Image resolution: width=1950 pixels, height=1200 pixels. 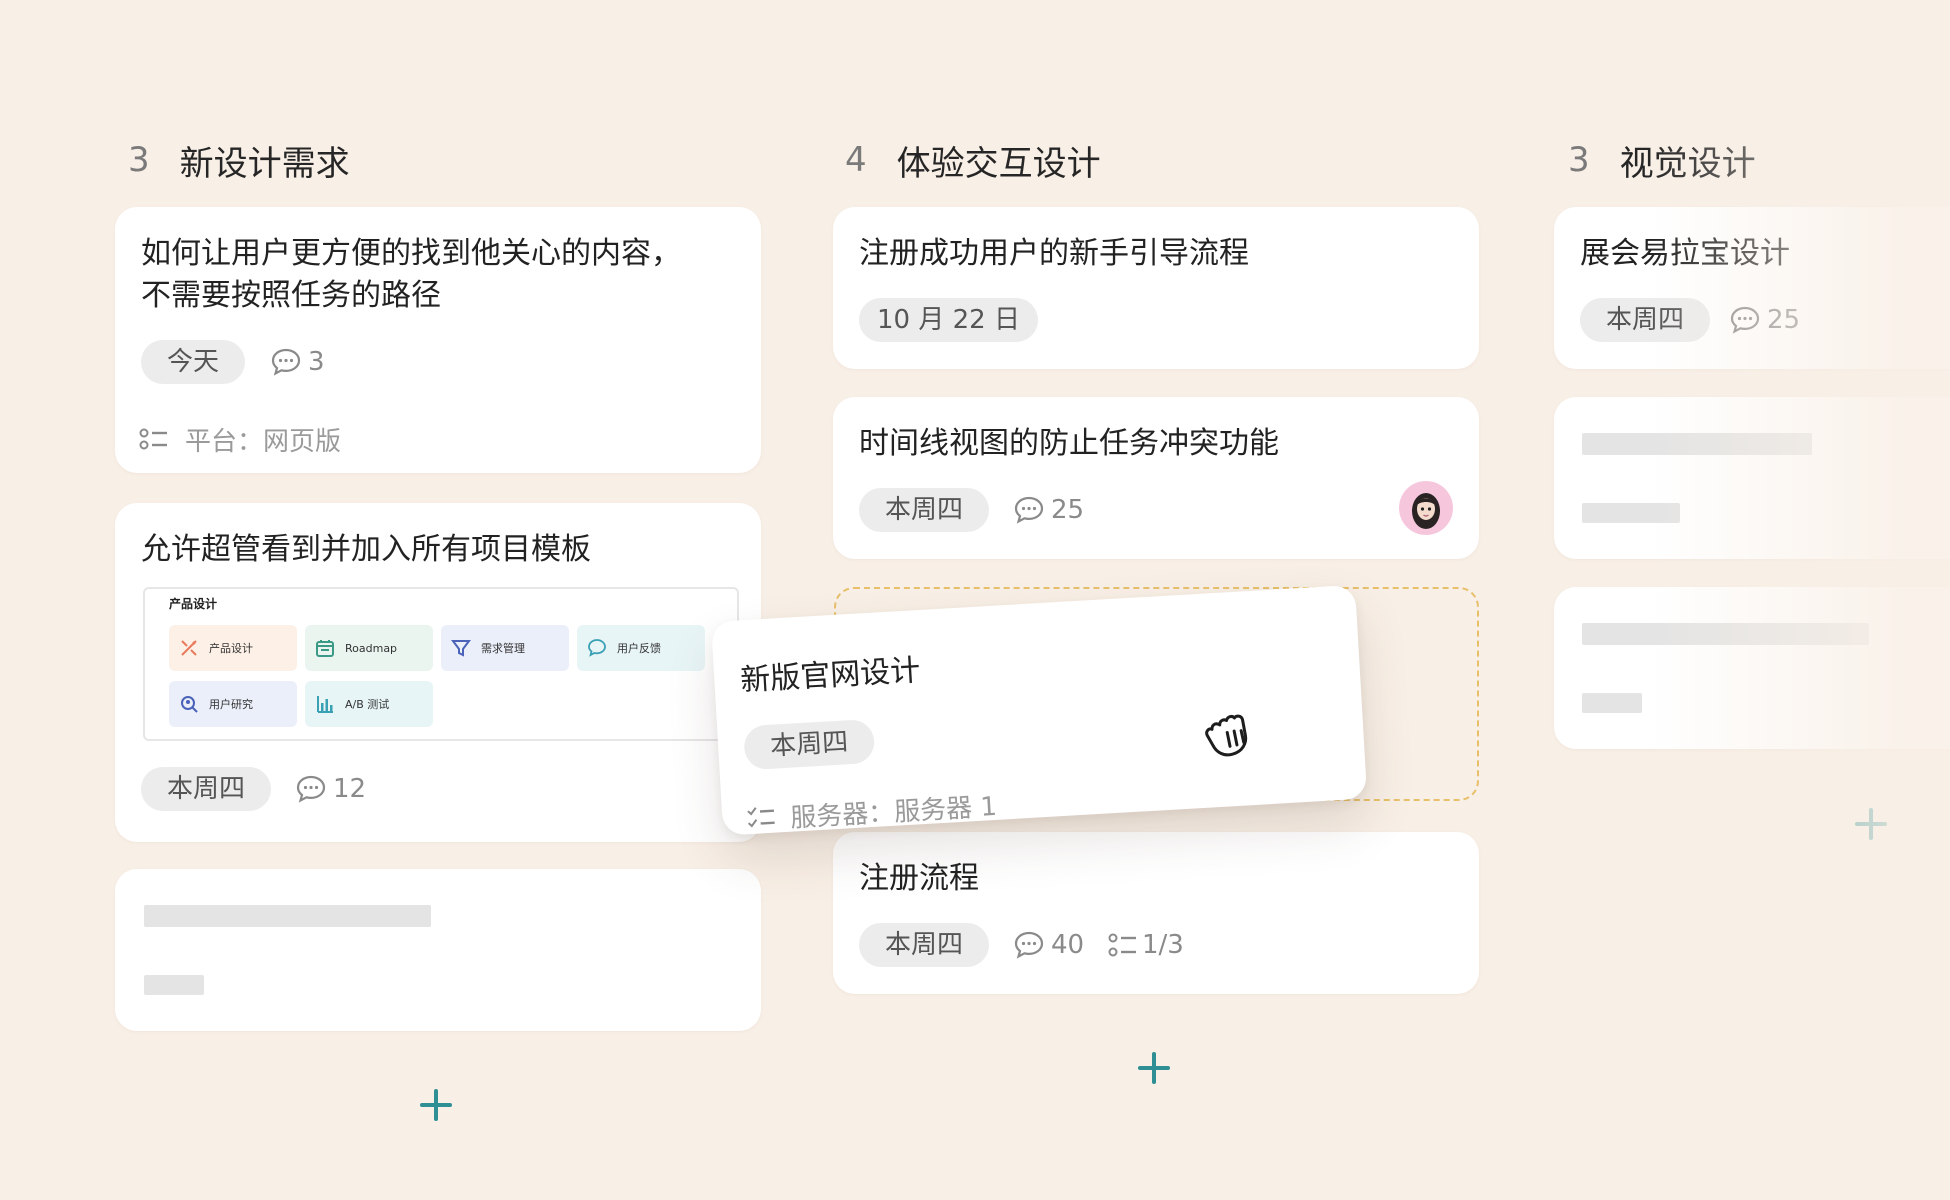 I want to click on card-title: 注册流程, so click(x=919, y=878).